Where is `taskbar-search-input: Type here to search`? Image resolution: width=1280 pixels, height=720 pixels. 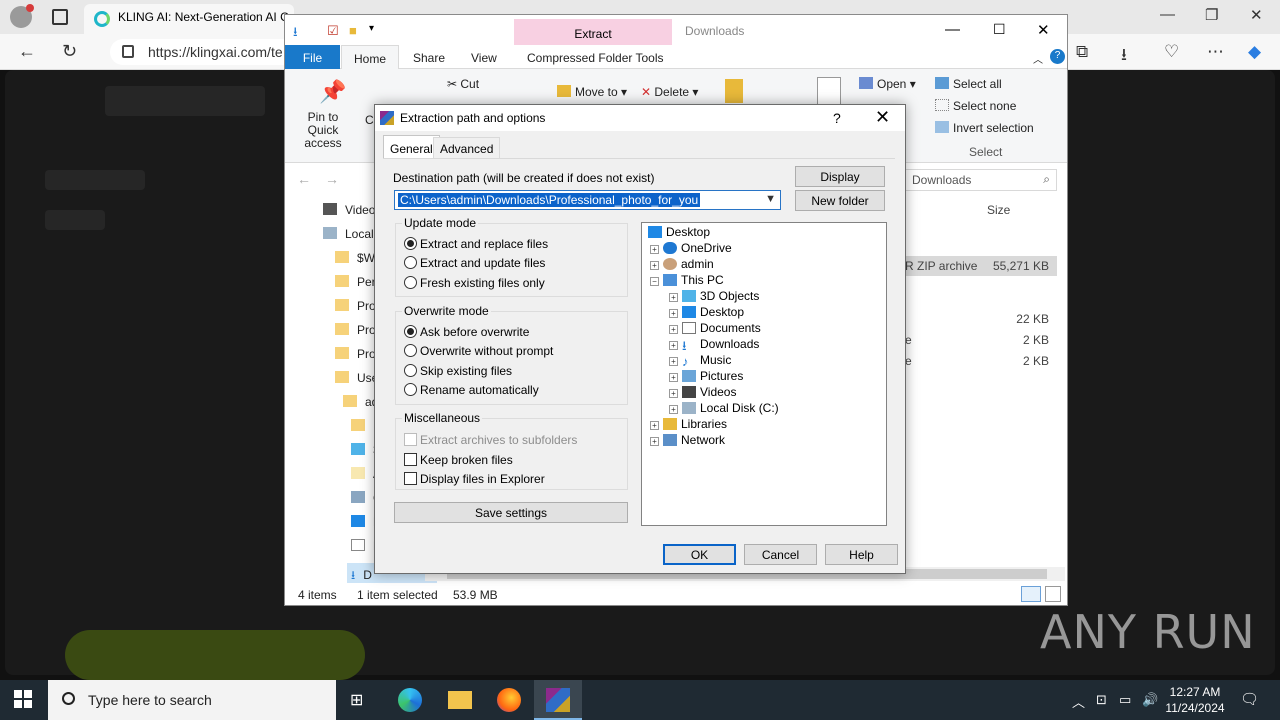 taskbar-search-input: Type here to search is located at coordinates (192, 700).